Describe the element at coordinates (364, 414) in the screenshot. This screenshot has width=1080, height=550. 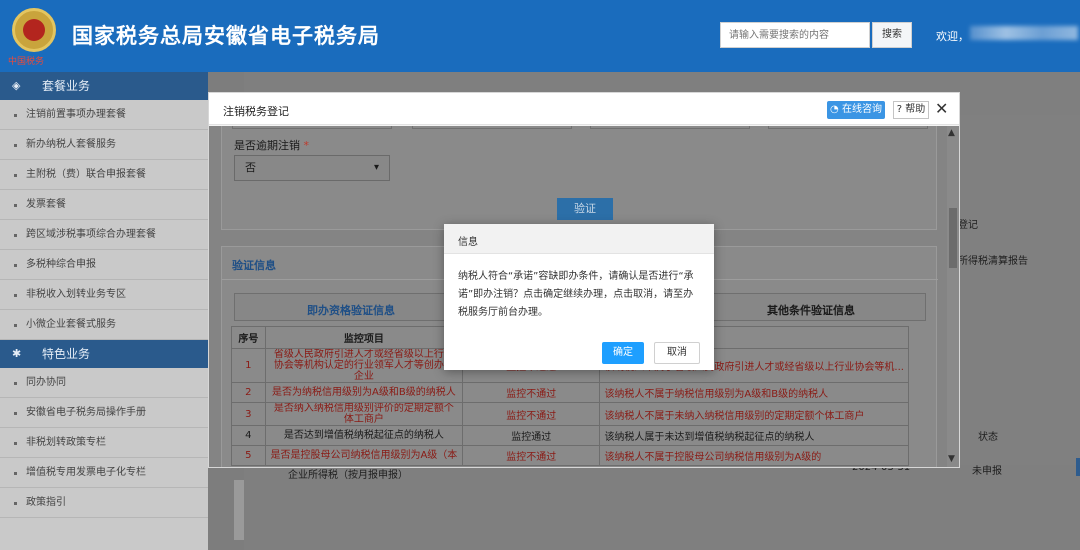
I see `row-item: 是否纳入纳税信用级别评价的定期定额个体工商户` at that location.